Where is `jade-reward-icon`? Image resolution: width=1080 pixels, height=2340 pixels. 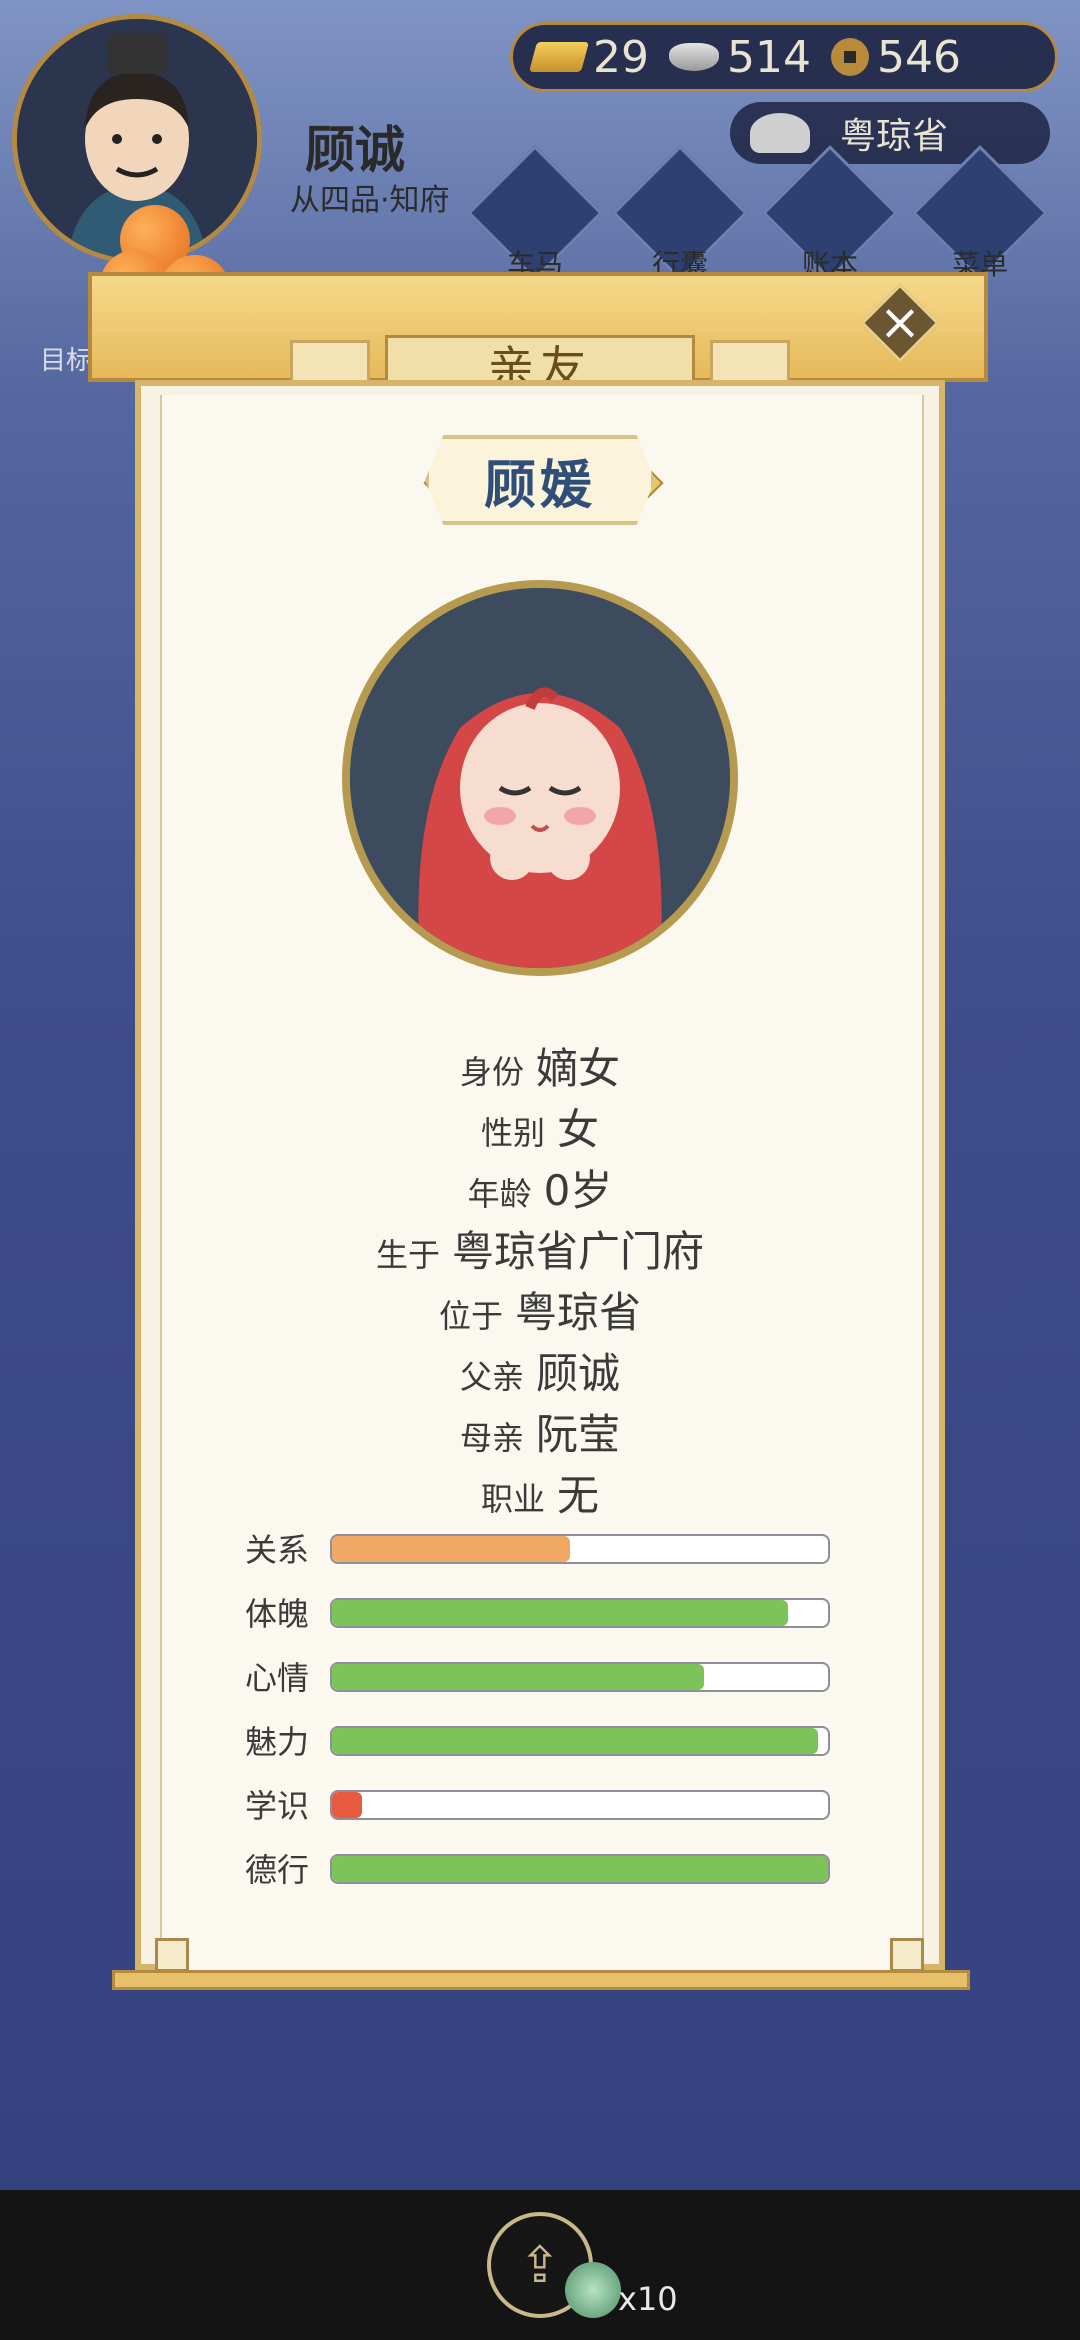 jade-reward-icon is located at coordinates (593, 2290).